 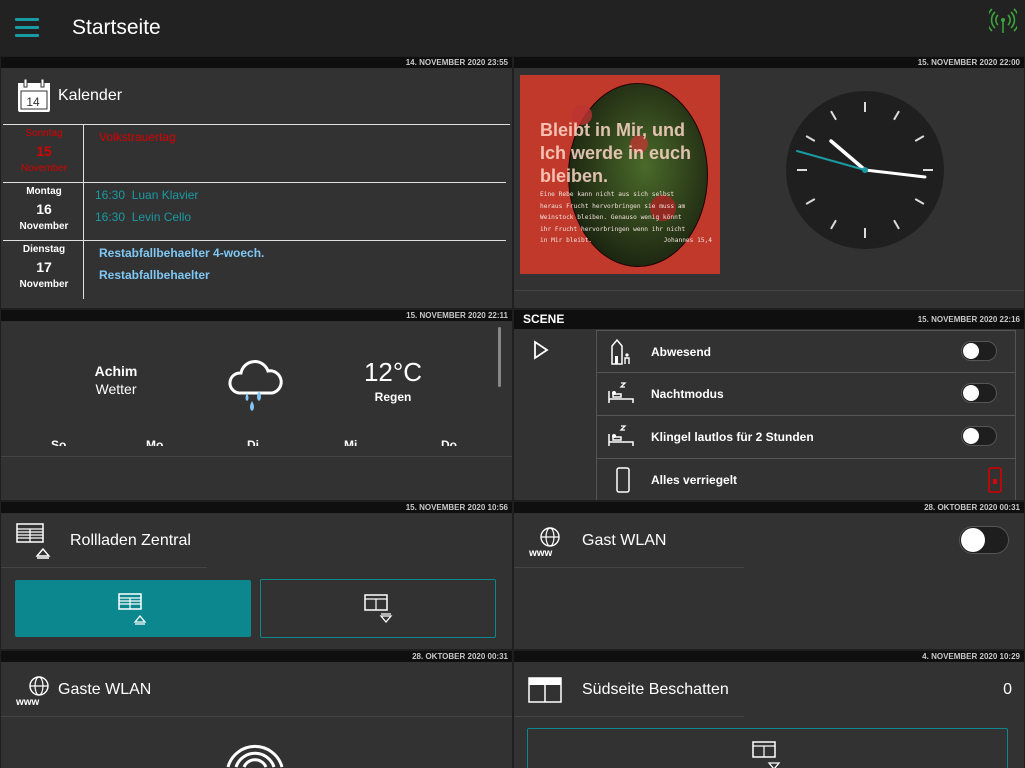 What do you see at coordinates (566, 240) in the screenshot?
I see `verse-line: in Mir bleibt.` at bounding box center [566, 240].